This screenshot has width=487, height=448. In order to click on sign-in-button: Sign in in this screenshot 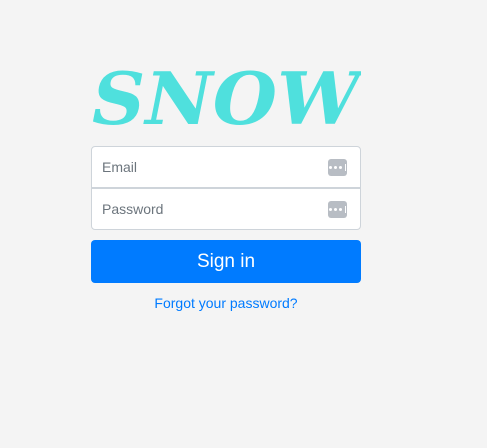, I will do `click(226, 261)`.